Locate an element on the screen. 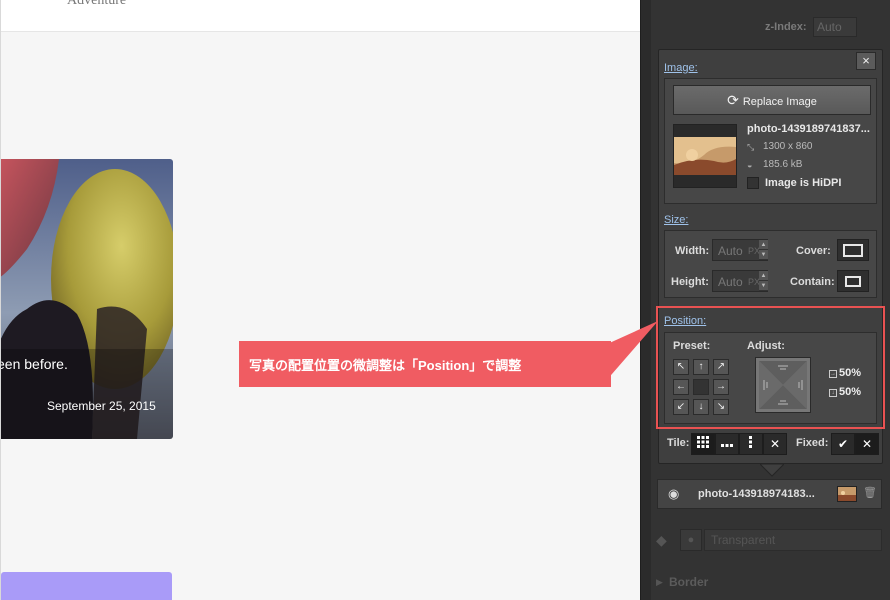  layer-photo is located at coordinates (847, 494).